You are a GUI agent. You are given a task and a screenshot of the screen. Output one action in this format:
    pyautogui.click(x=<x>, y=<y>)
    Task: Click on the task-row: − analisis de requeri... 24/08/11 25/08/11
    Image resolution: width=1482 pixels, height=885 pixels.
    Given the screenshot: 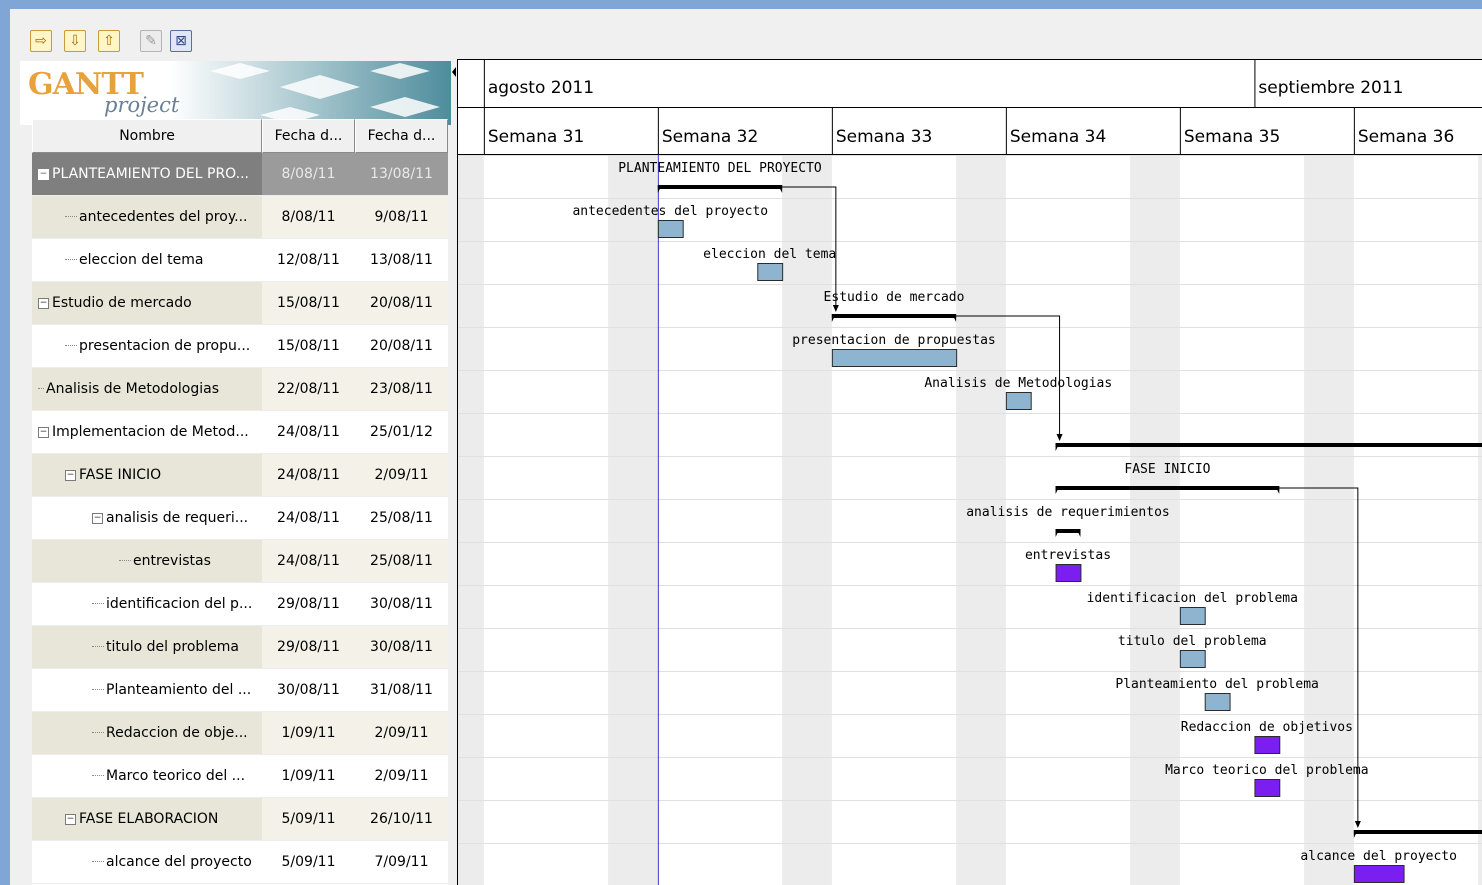 What is the action you would take?
    pyautogui.click(x=240, y=518)
    